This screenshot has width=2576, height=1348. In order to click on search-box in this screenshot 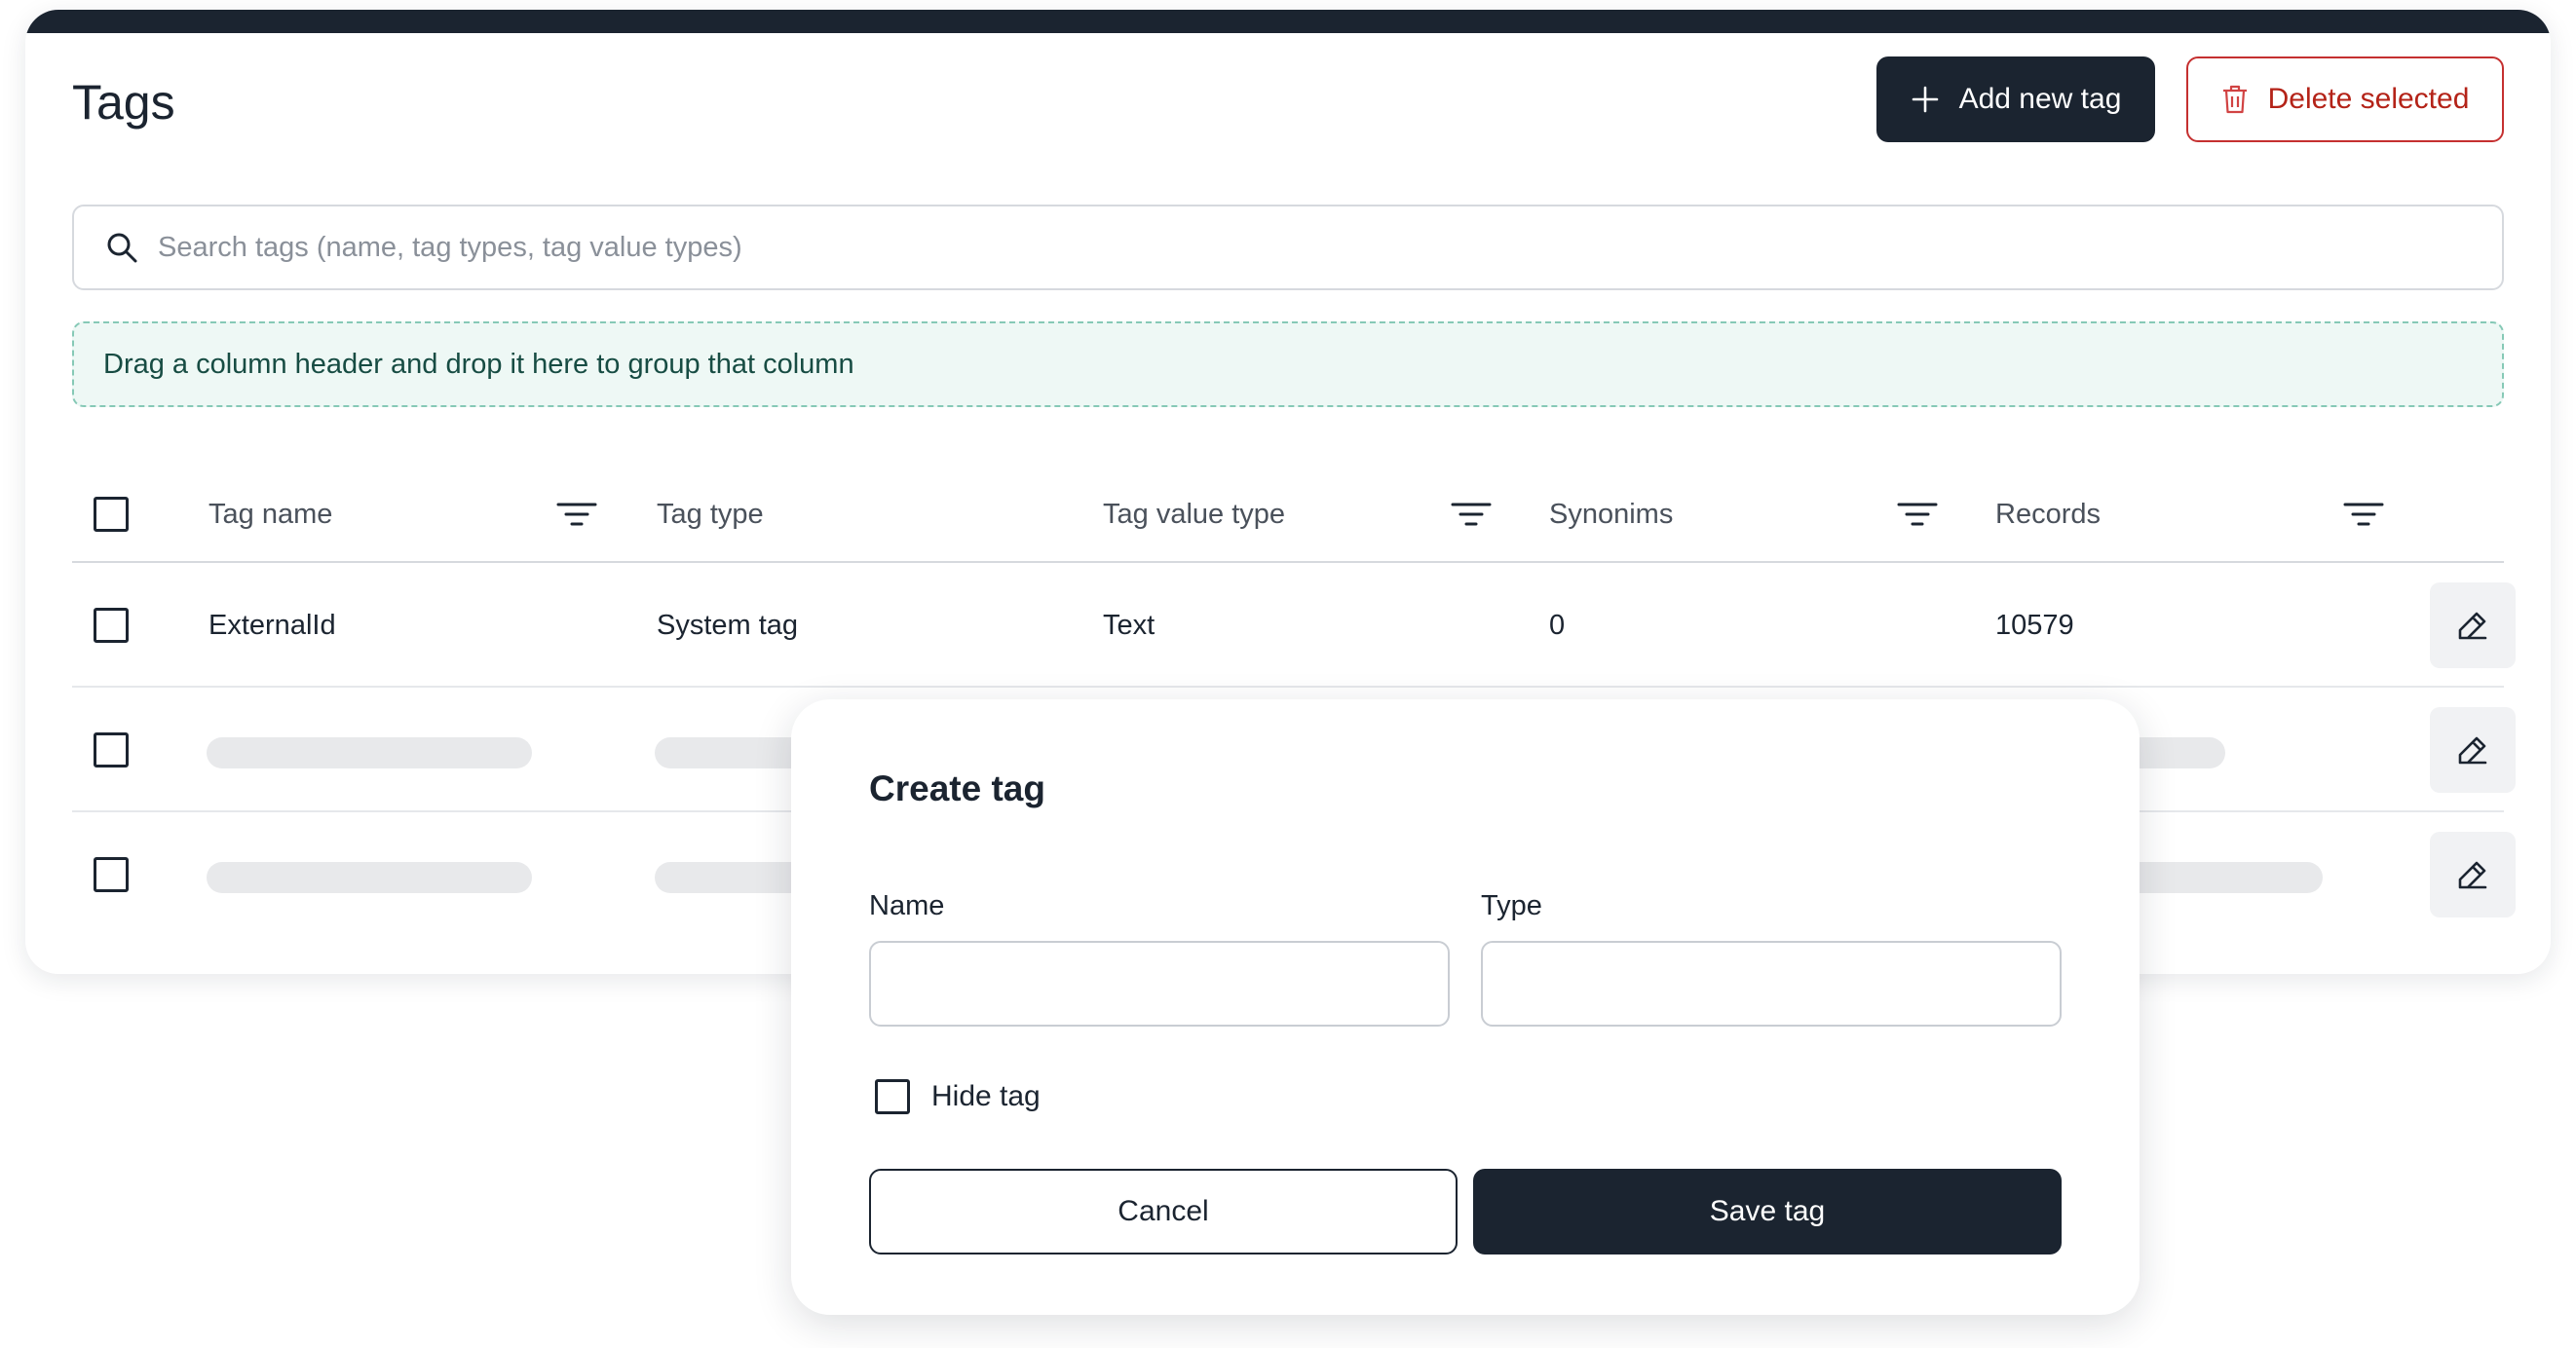, I will do `click(1288, 247)`.